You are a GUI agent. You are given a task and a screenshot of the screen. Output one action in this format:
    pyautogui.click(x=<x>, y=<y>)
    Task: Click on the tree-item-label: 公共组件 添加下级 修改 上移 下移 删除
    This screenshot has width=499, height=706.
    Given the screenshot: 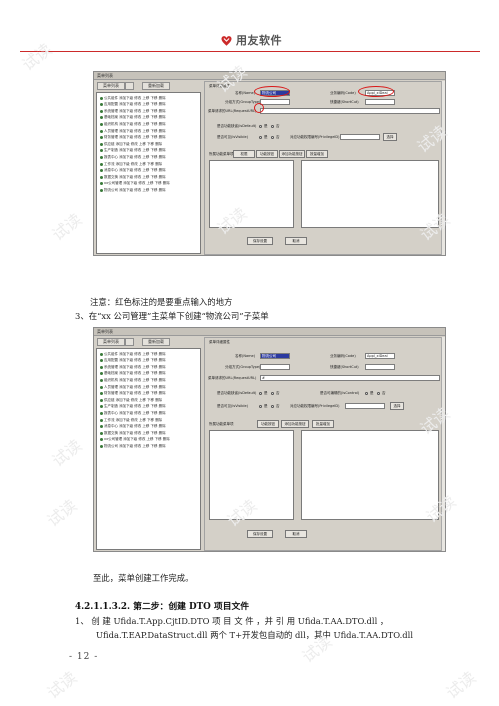 What is the action you would take?
    pyautogui.click(x=135, y=353)
    